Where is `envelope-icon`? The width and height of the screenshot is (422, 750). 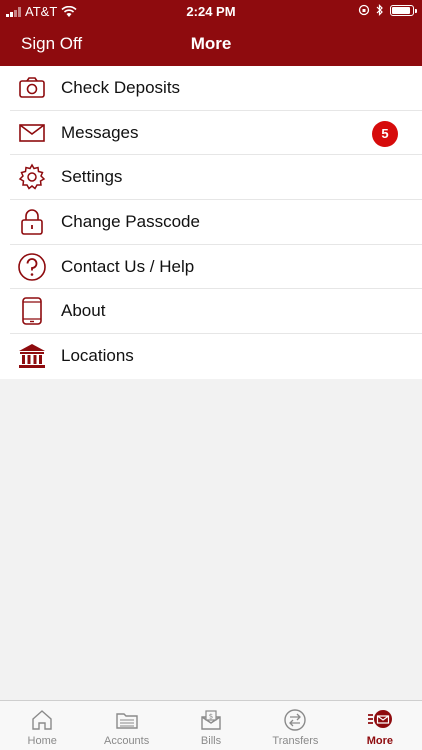
envelope-icon is located at coordinates (32, 133).